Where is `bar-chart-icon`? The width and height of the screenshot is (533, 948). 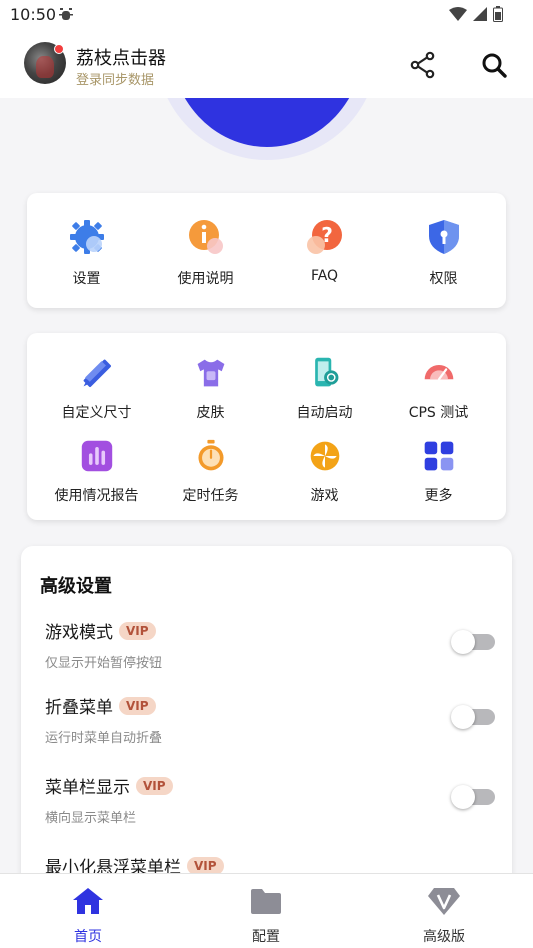
bar-chart-icon is located at coordinates (96, 456).